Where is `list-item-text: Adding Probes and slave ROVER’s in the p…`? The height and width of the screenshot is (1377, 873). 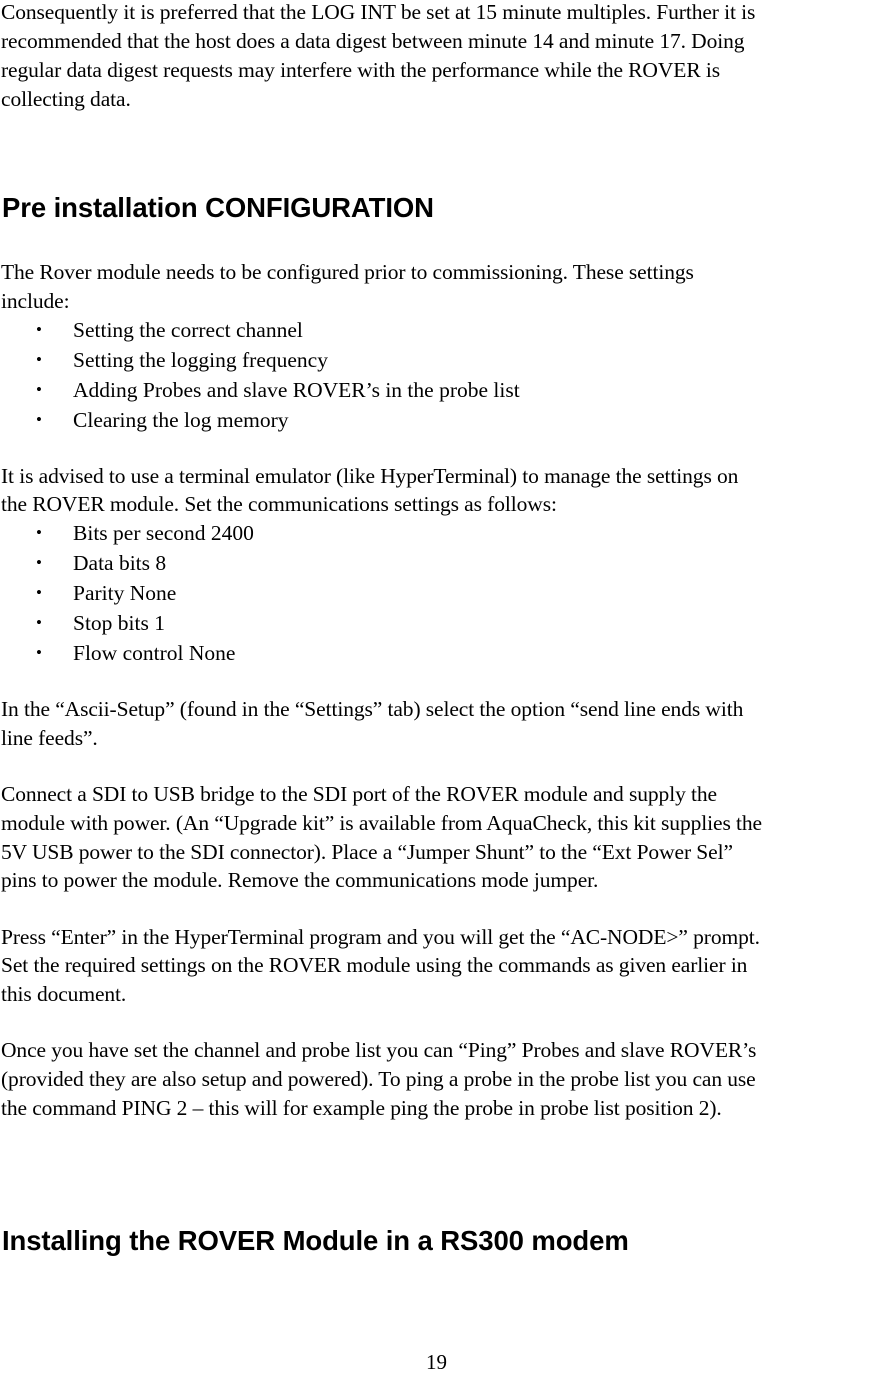
list-item-text: Adding Probes and slave ROVER’s in the p… is located at coordinates (296, 390).